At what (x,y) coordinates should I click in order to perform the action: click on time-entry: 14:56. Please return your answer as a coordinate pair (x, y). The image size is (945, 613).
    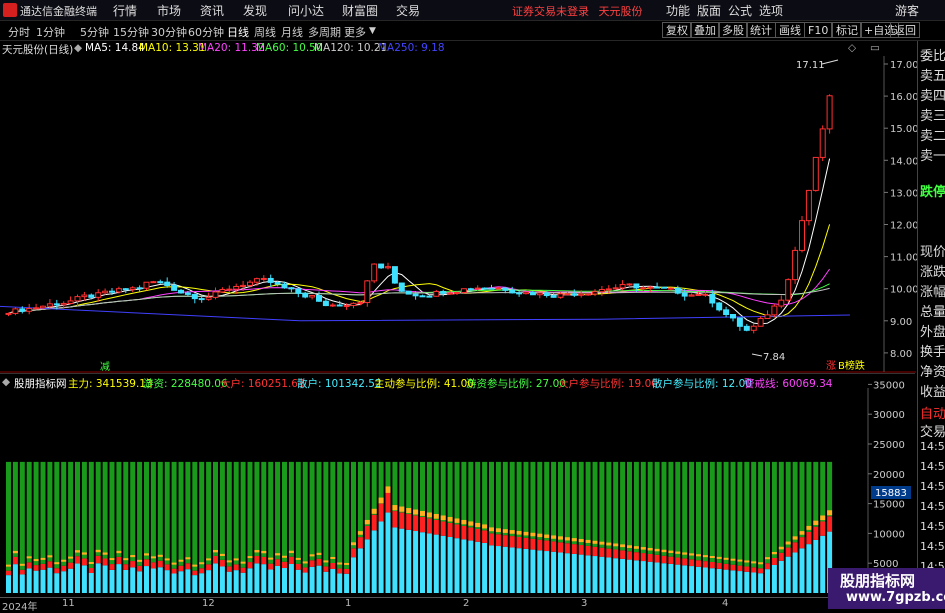
    Looking at the image, I should click on (932, 446).